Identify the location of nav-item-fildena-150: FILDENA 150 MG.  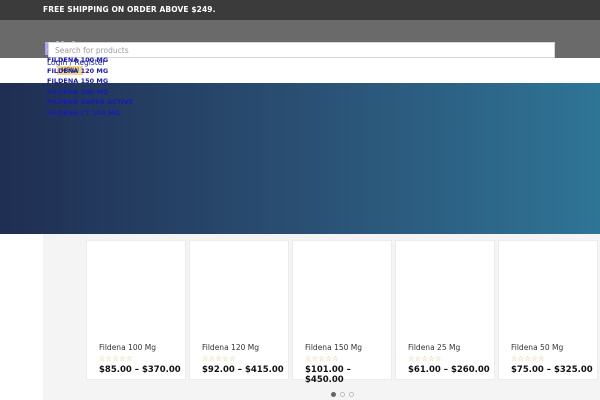
(90, 81).